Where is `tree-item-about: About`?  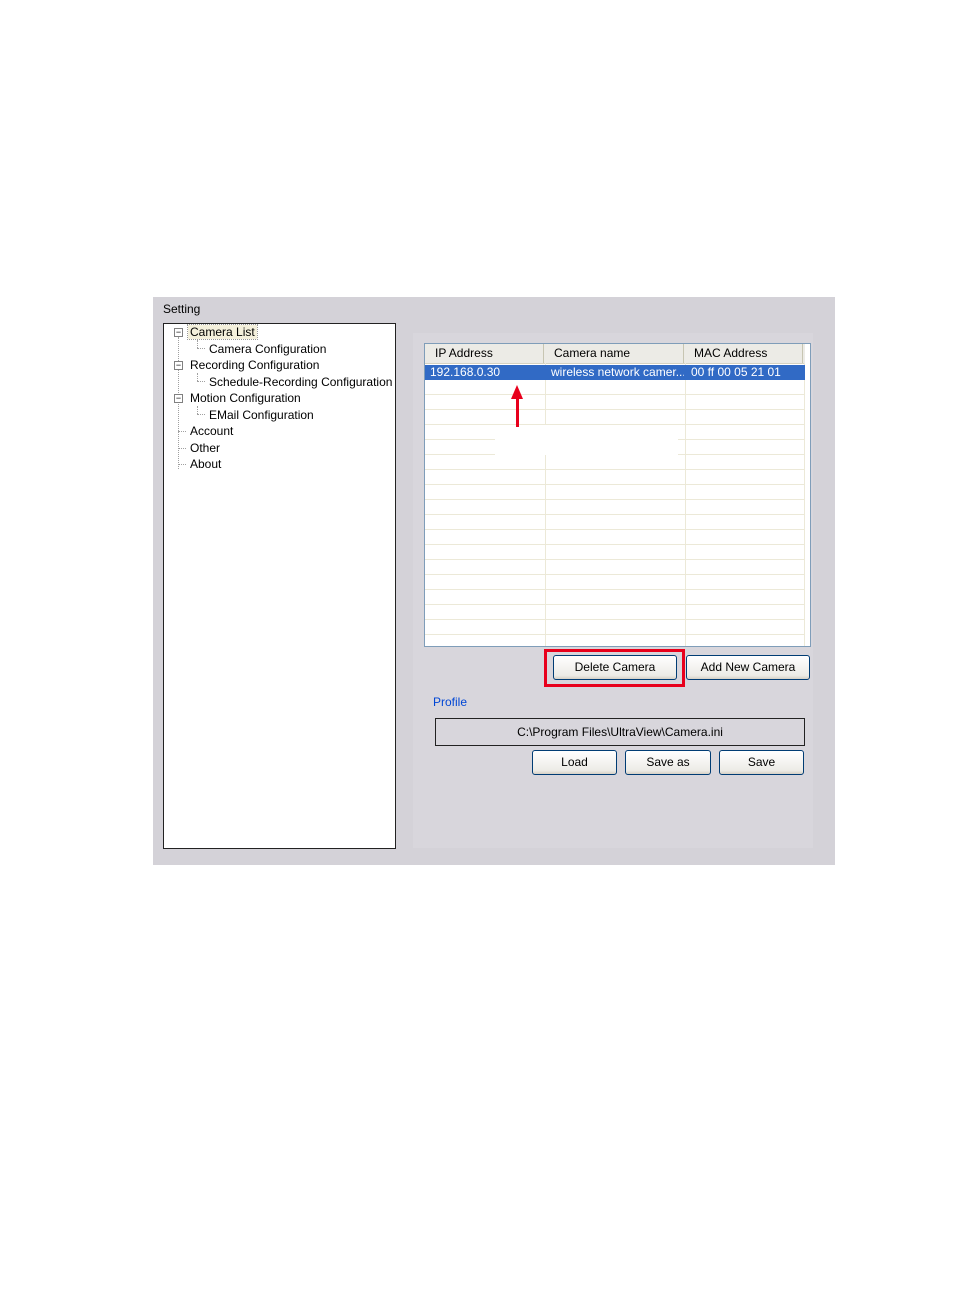 tree-item-about: About is located at coordinates (205, 464).